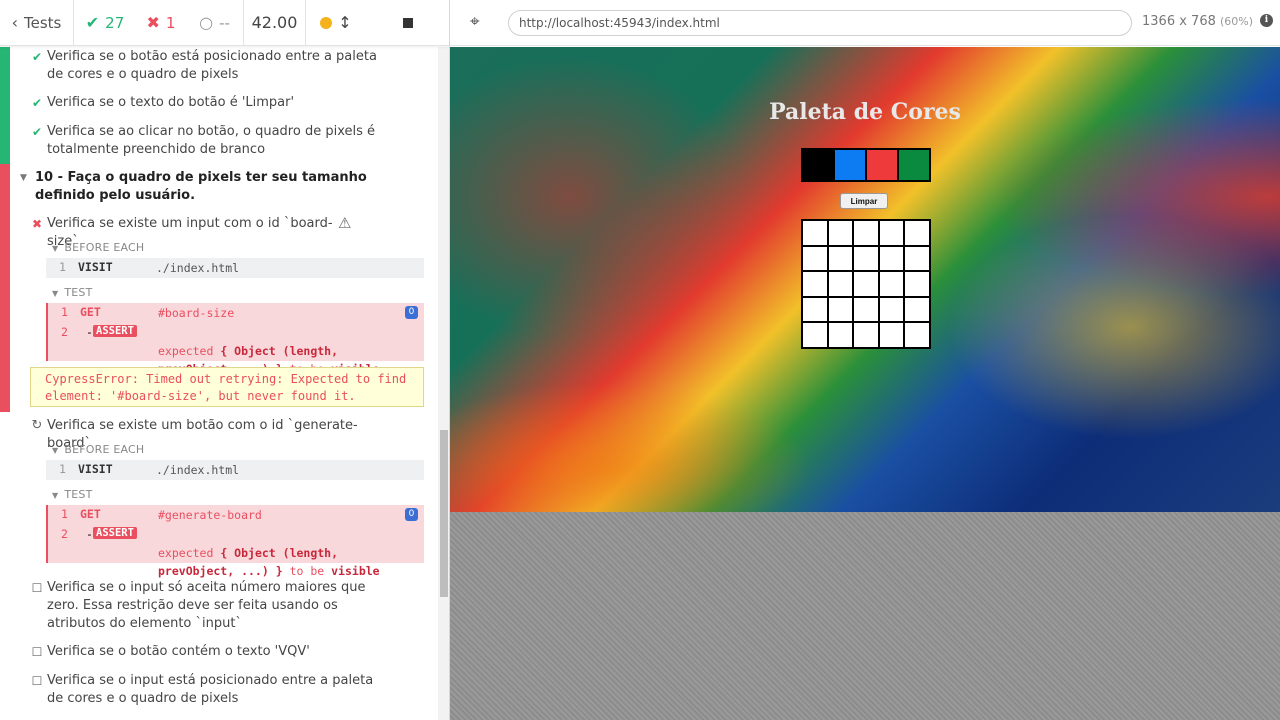 The height and width of the screenshot is (720, 1280). What do you see at coordinates (865, 112) in the screenshot?
I see `page-title: Paleta de Cores` at bounding box center [865, 112].